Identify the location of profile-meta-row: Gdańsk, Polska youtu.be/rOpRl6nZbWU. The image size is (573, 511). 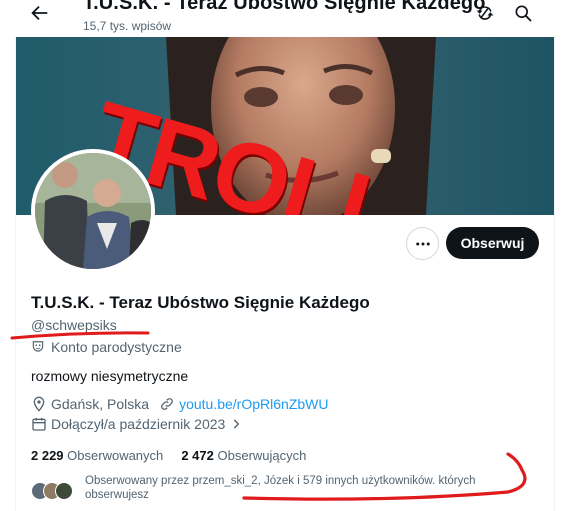
(179, 404).